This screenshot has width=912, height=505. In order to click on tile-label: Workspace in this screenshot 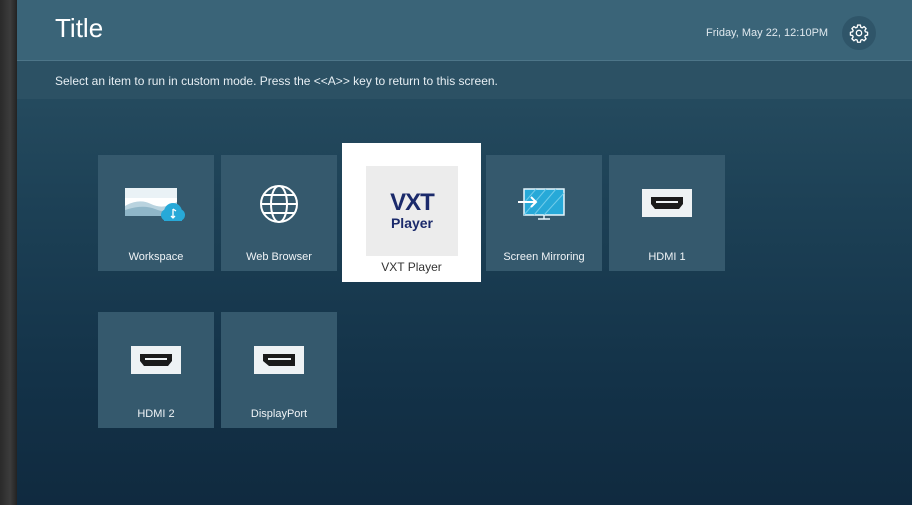, I will do `click(156, 257)`.